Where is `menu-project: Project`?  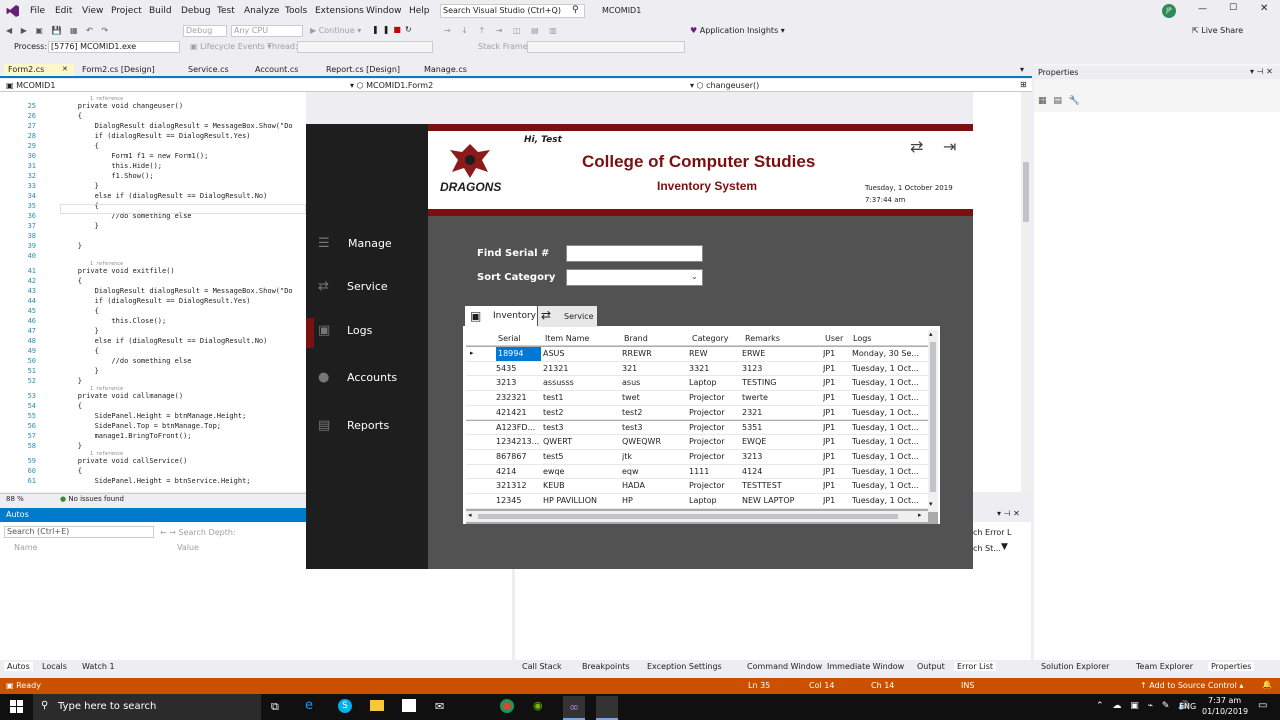 menu-project: Project is located at coordinates (126, 11).